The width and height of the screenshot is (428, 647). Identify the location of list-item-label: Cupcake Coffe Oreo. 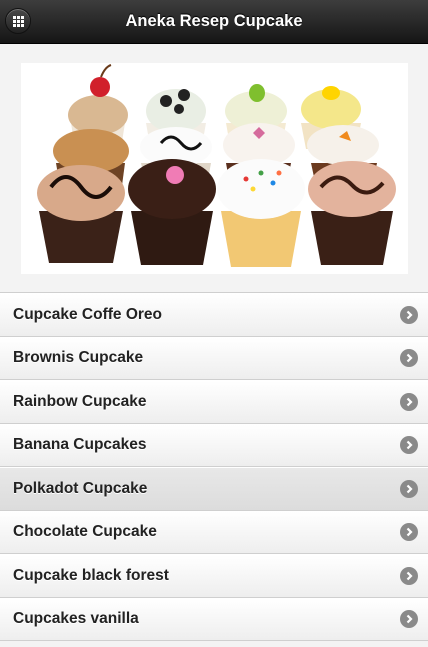
(88, 314).